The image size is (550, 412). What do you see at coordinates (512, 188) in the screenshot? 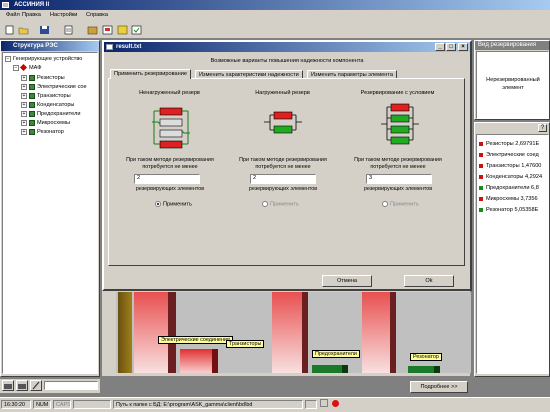
I see `legend-label: Предохранители 6,8` at bounding box center [512, 188].